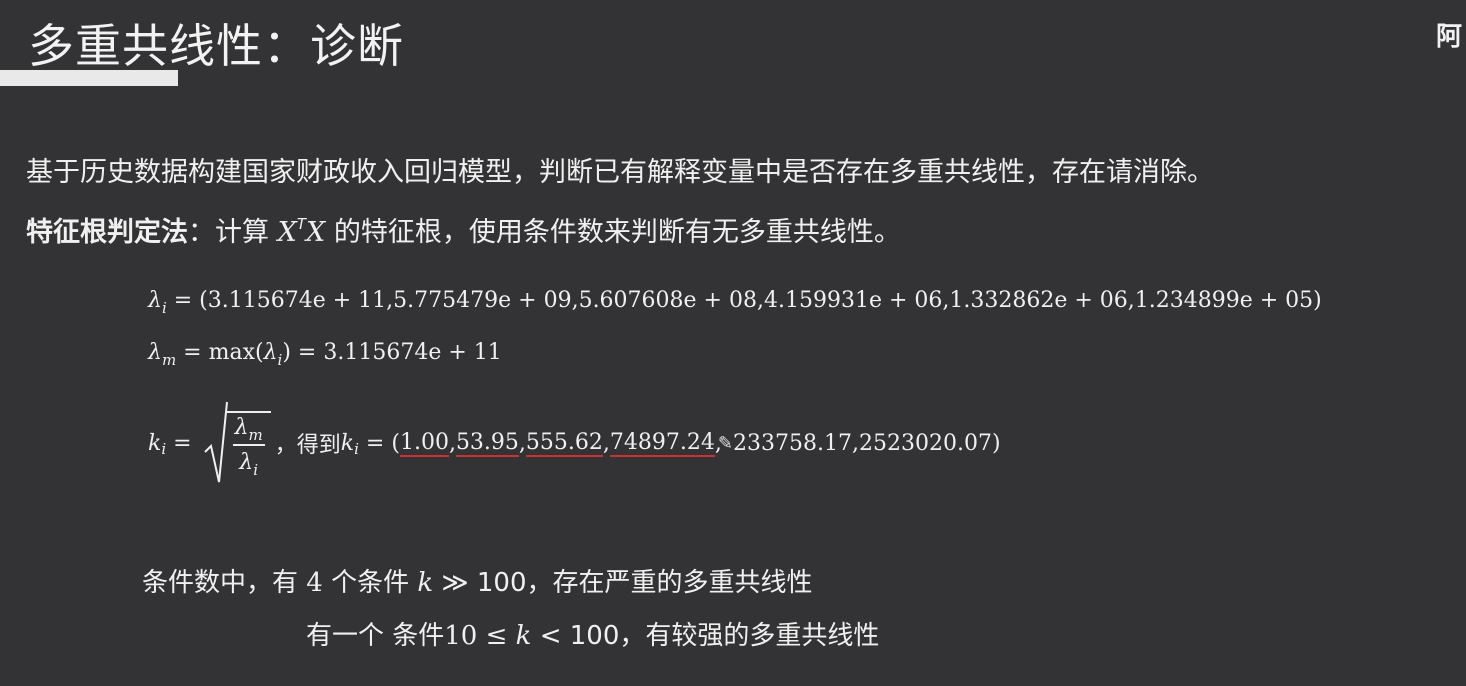 Image resolution: width=1466 pixels, height=686 pixels. Describe the element at coordinates (705, 636) in the screenshot. I see `conclusion2-text-c: < 100，有较强的多重共线性` at that location.